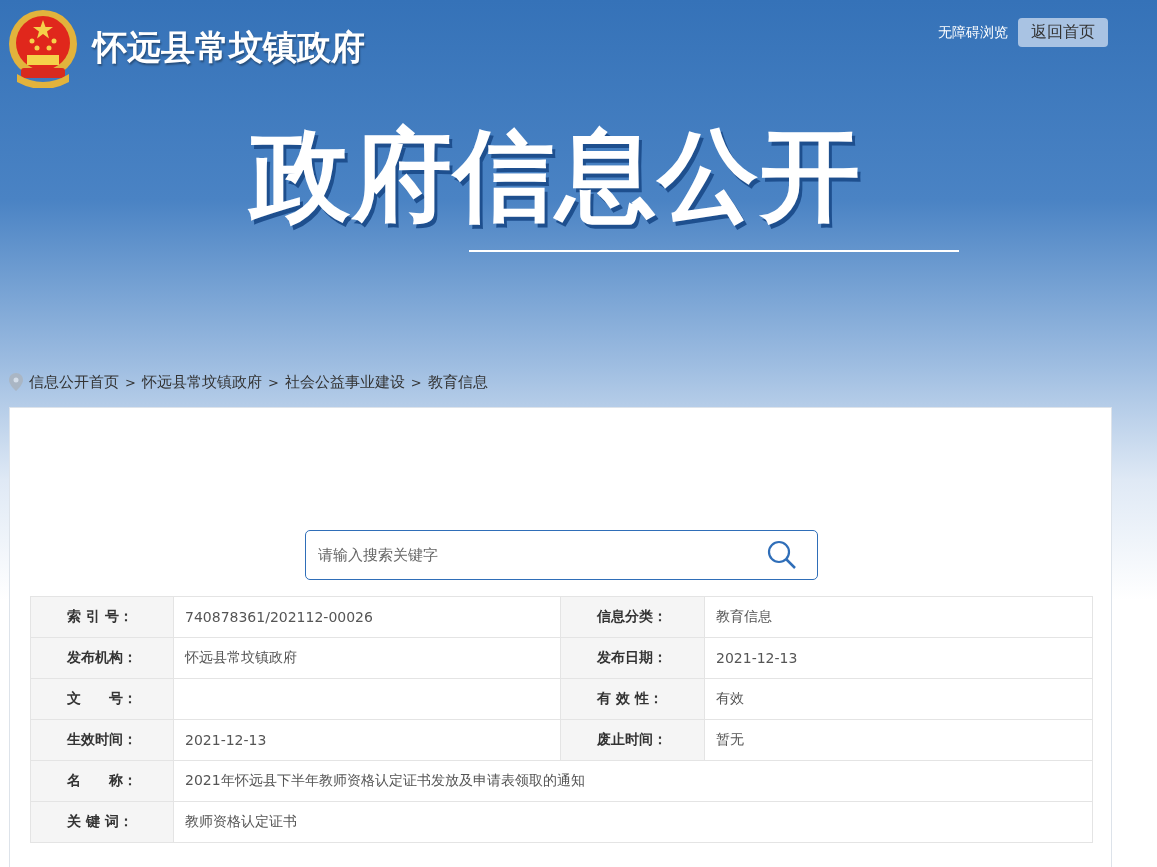 The image size is (1157, 867). I want to click on search-icon, so click(782, 555).